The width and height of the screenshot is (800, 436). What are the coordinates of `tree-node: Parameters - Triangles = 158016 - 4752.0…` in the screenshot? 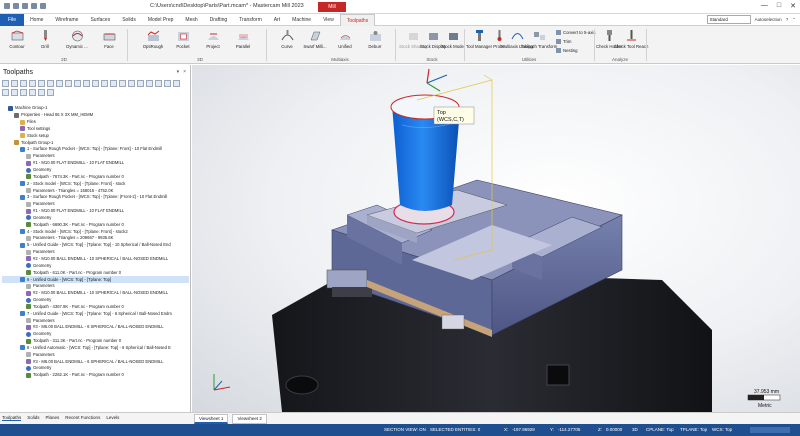 It's located at (95, 190).